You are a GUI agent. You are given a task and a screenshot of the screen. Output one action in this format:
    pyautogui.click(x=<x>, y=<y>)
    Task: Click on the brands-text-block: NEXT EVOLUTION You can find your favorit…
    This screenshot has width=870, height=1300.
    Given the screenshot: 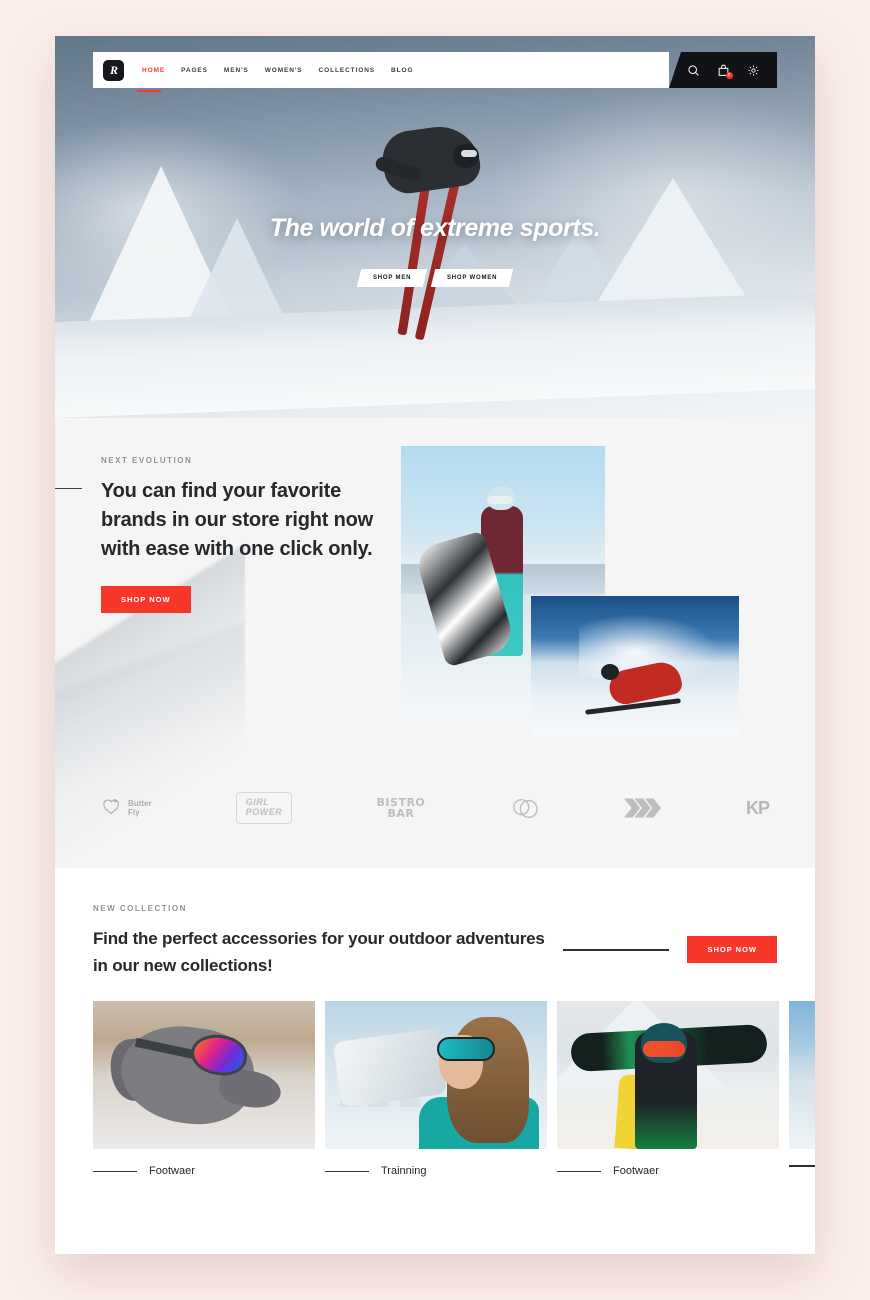 What is the action you would take?
    pyautogui.click(x=228, y=596)
    